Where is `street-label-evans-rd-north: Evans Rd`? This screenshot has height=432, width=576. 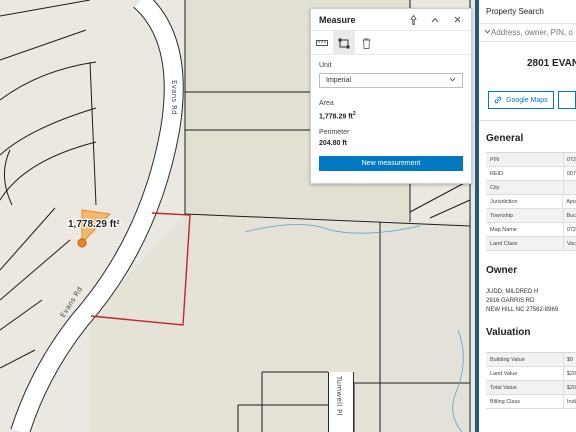
street-label-evans-rd-north: Evans Rd is located at coordinates (174, 97).